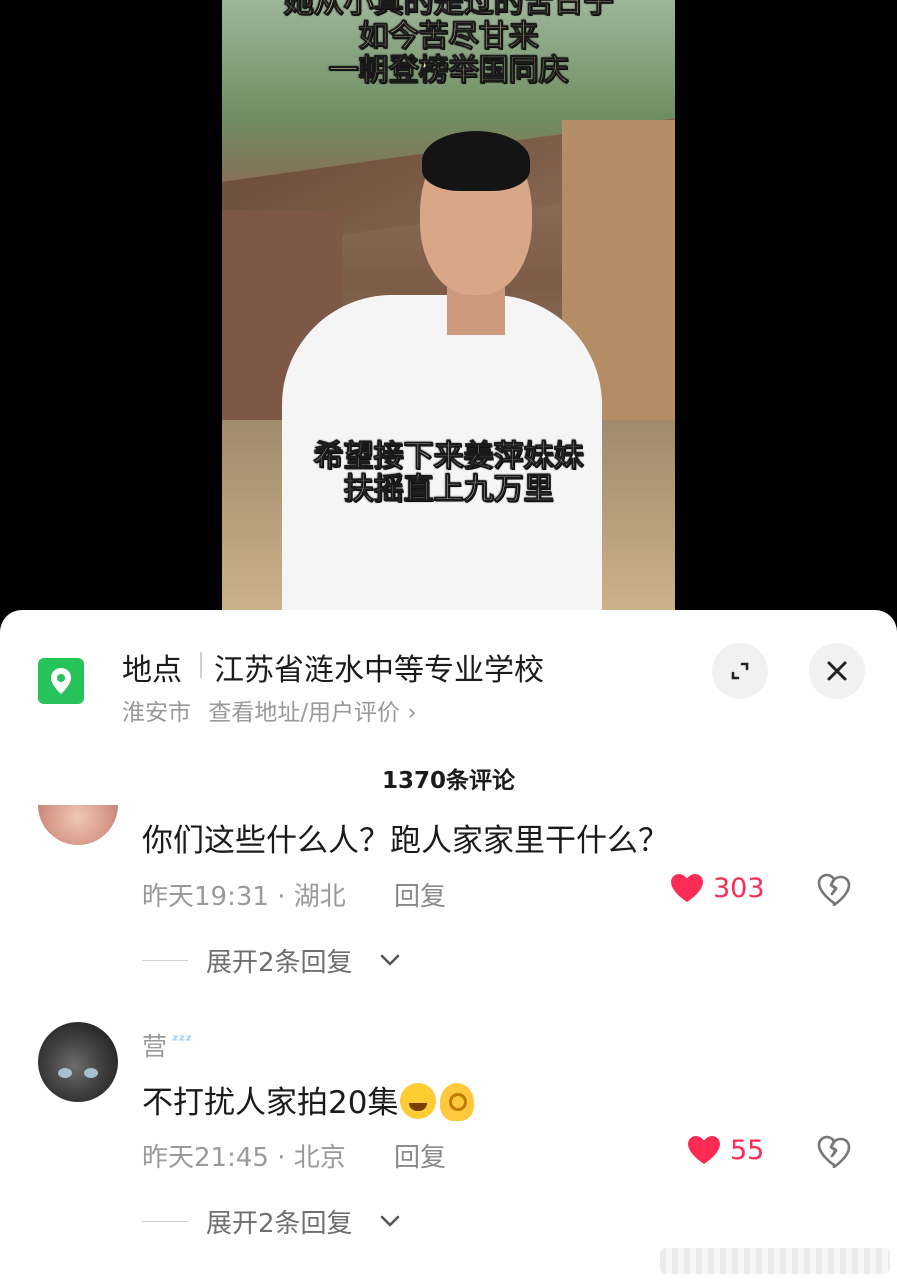 The image size is (897, 1280). Describe the element at coordinates (448, 781) in the screenshot. I see `comment-count: 1370条评论` at that location.